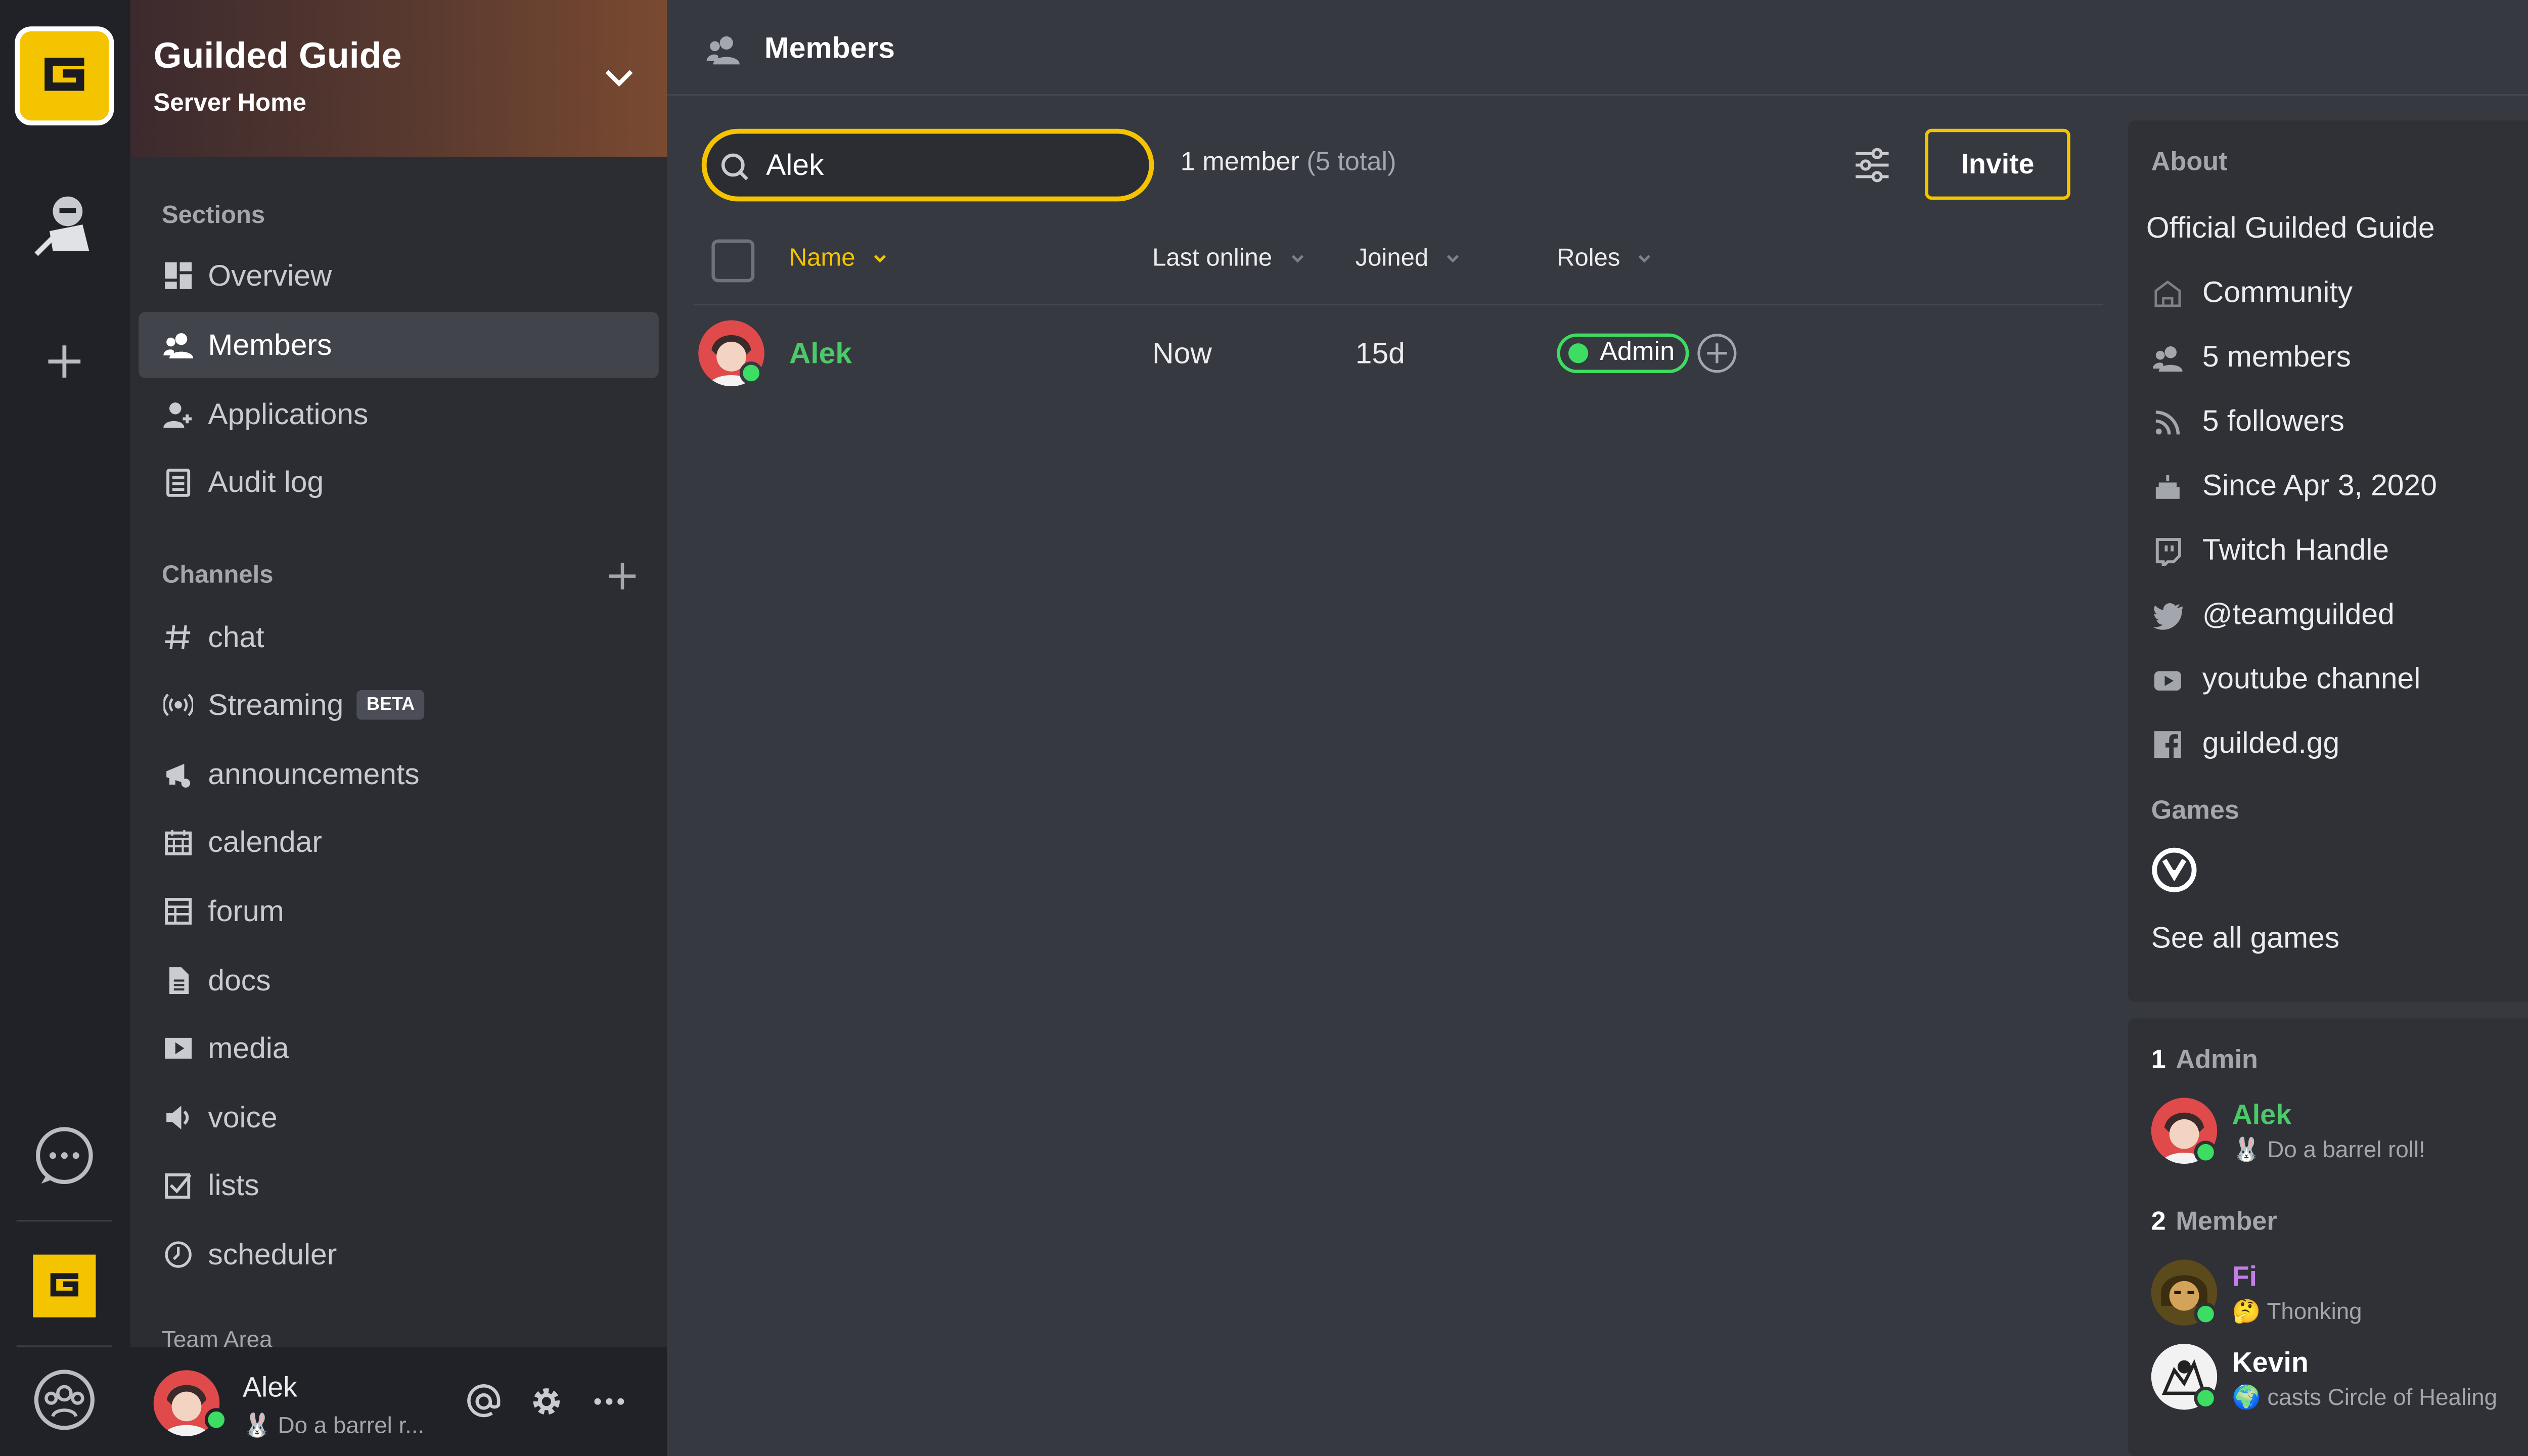  Describe the element at coordinates (2299, 614) in the screenshot. I see `about-item-label: @teamguilded` at that location.